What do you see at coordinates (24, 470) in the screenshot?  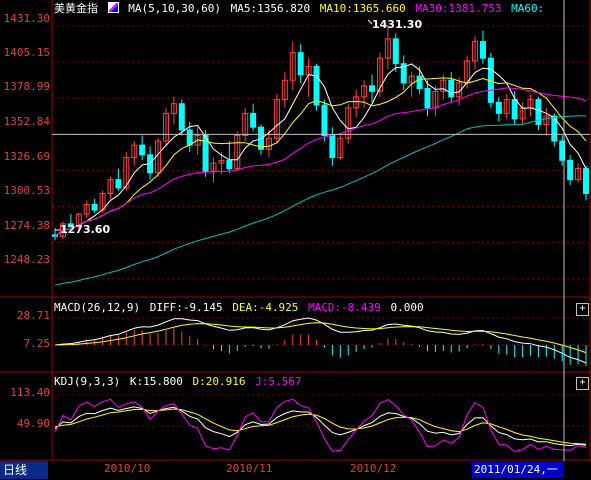 I see `tab-daily: 日线` at bounding box center [24, 470].